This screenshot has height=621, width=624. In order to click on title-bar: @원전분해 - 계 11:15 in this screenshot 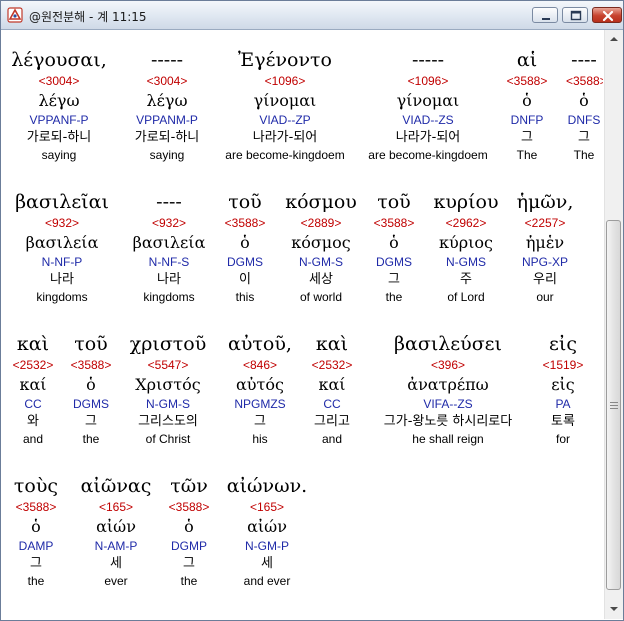, I will do `click(312, 15)`.